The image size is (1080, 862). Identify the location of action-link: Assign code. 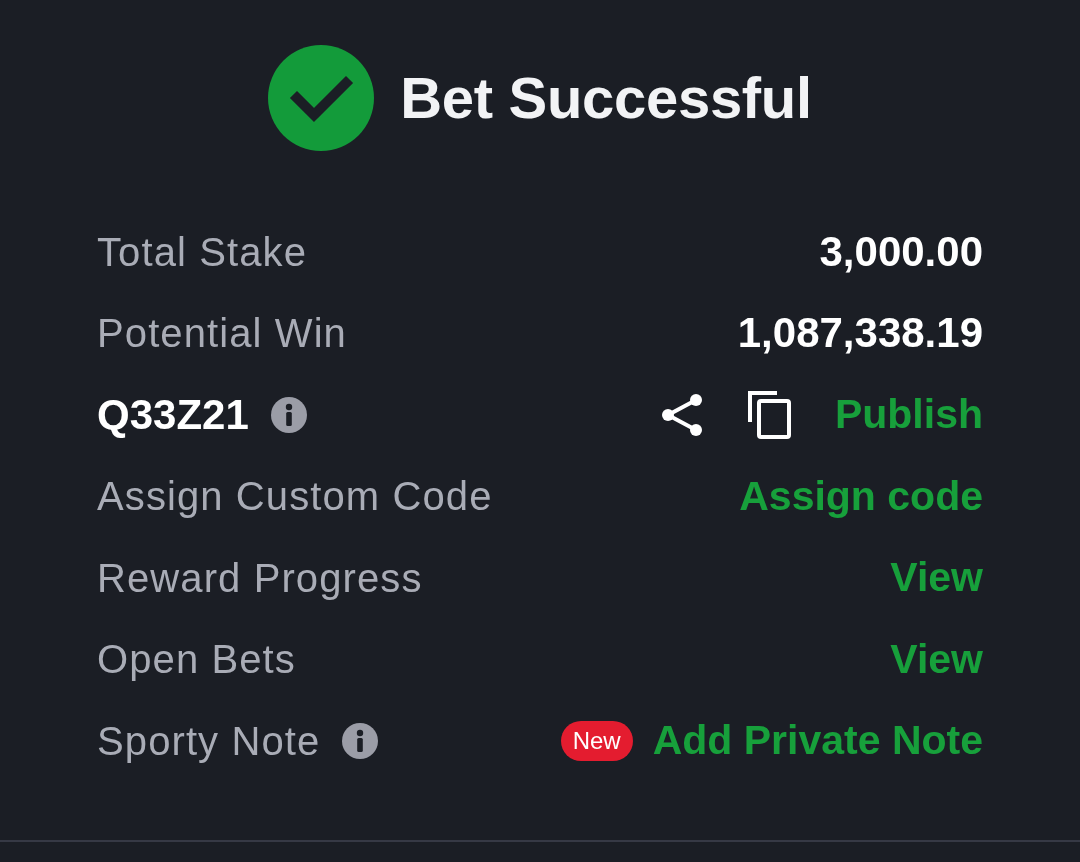
(861, 496).